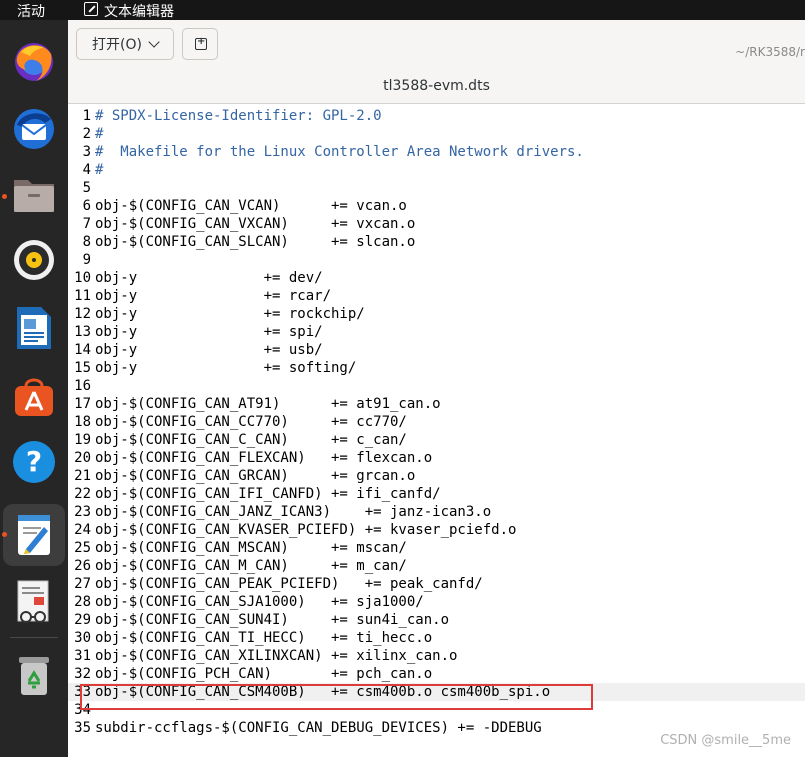 The width and height of the screenshot is (805, 757). I want to click on line-number: 21, so click(82, 476).